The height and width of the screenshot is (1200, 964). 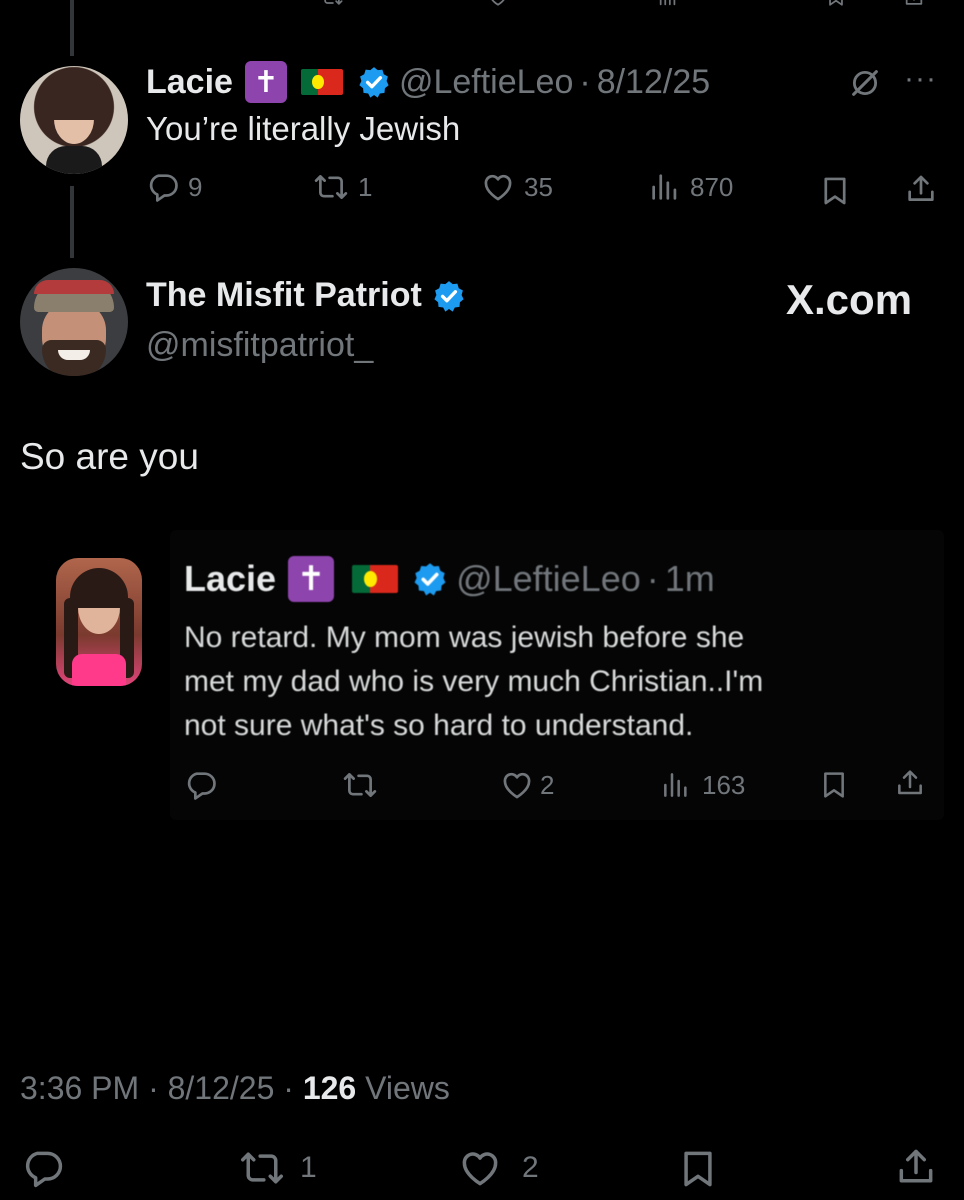 I want to click on like-button: 2, so click(x=497, y=1168).